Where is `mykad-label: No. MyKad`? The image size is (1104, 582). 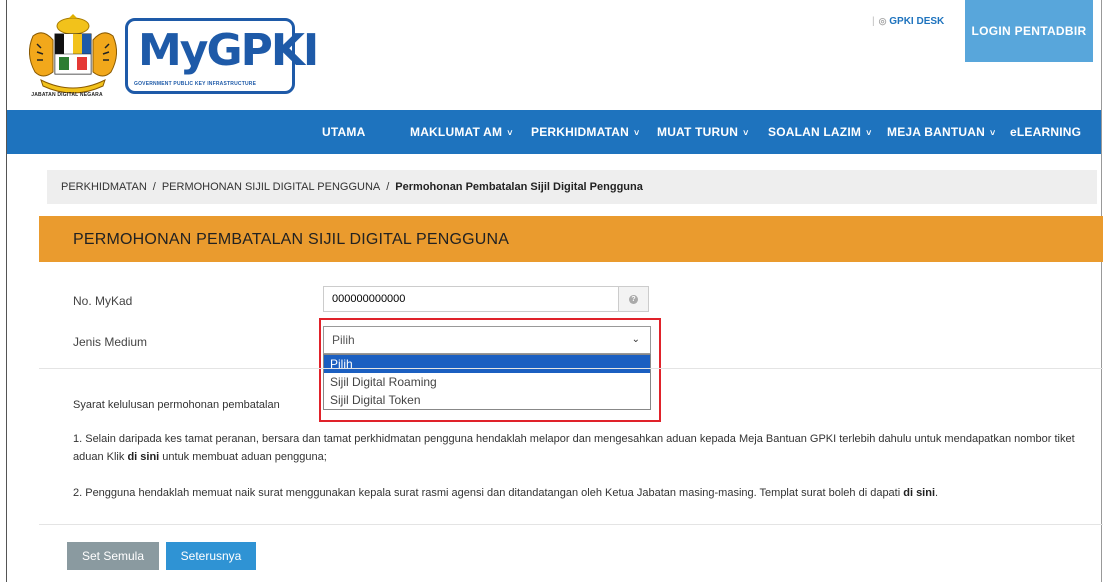
mykad-label: No. MyKad is located at coordinates (103, 301).